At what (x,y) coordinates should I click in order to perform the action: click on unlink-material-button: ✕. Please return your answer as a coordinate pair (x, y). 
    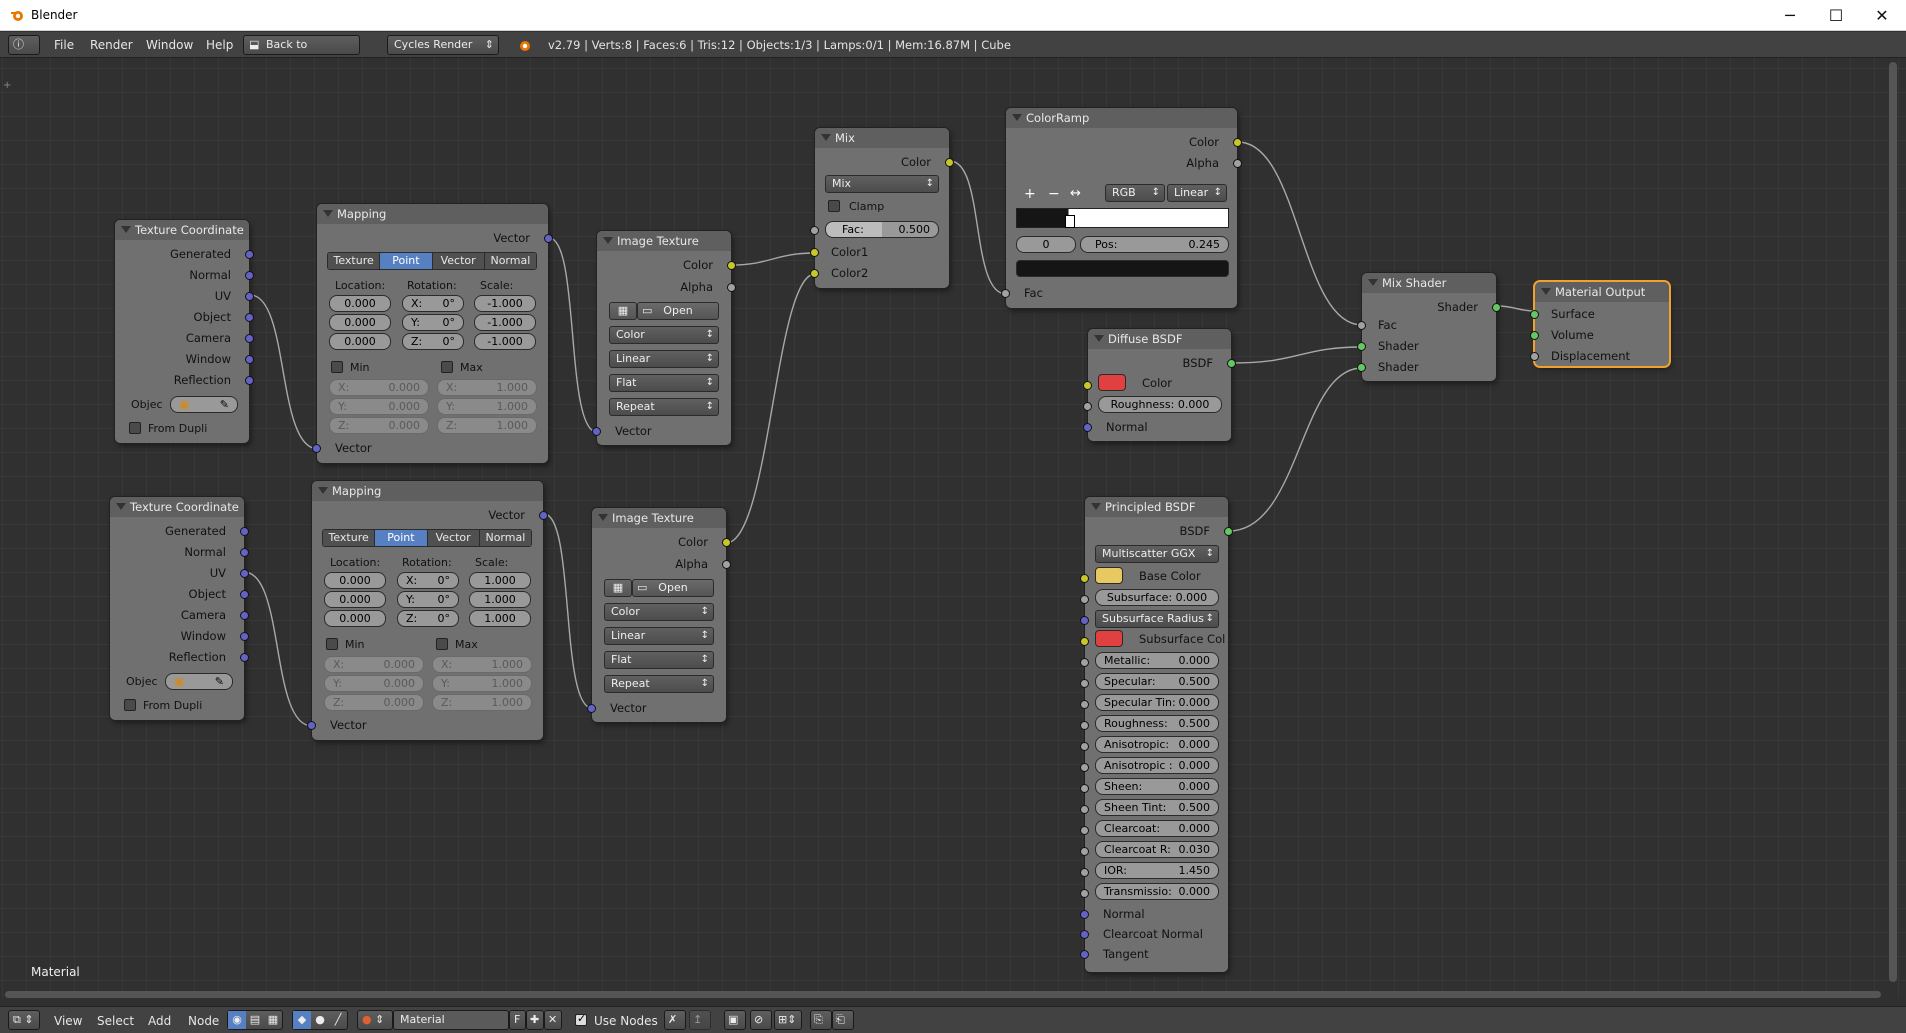
    Looking at the image, I should click on (553, 1020).